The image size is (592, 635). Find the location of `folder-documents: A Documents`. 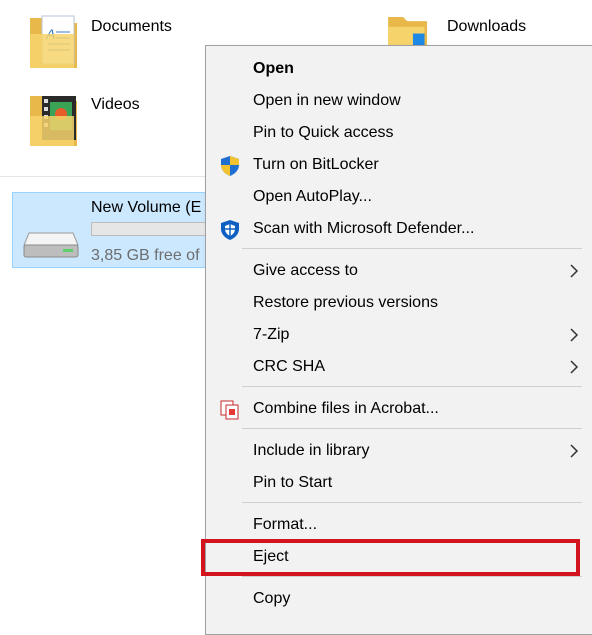

folder-documents: A Documents is located at coordinates (128, 43).